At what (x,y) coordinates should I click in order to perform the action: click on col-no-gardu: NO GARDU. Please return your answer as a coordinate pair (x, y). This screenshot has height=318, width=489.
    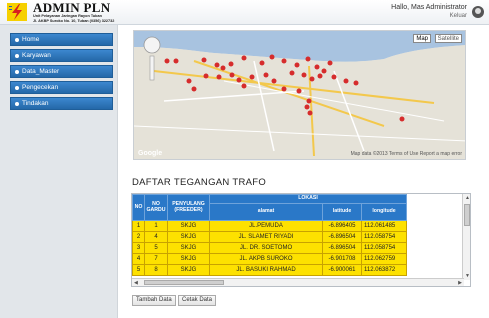
    Looking at the image, I should click on (156, 207).